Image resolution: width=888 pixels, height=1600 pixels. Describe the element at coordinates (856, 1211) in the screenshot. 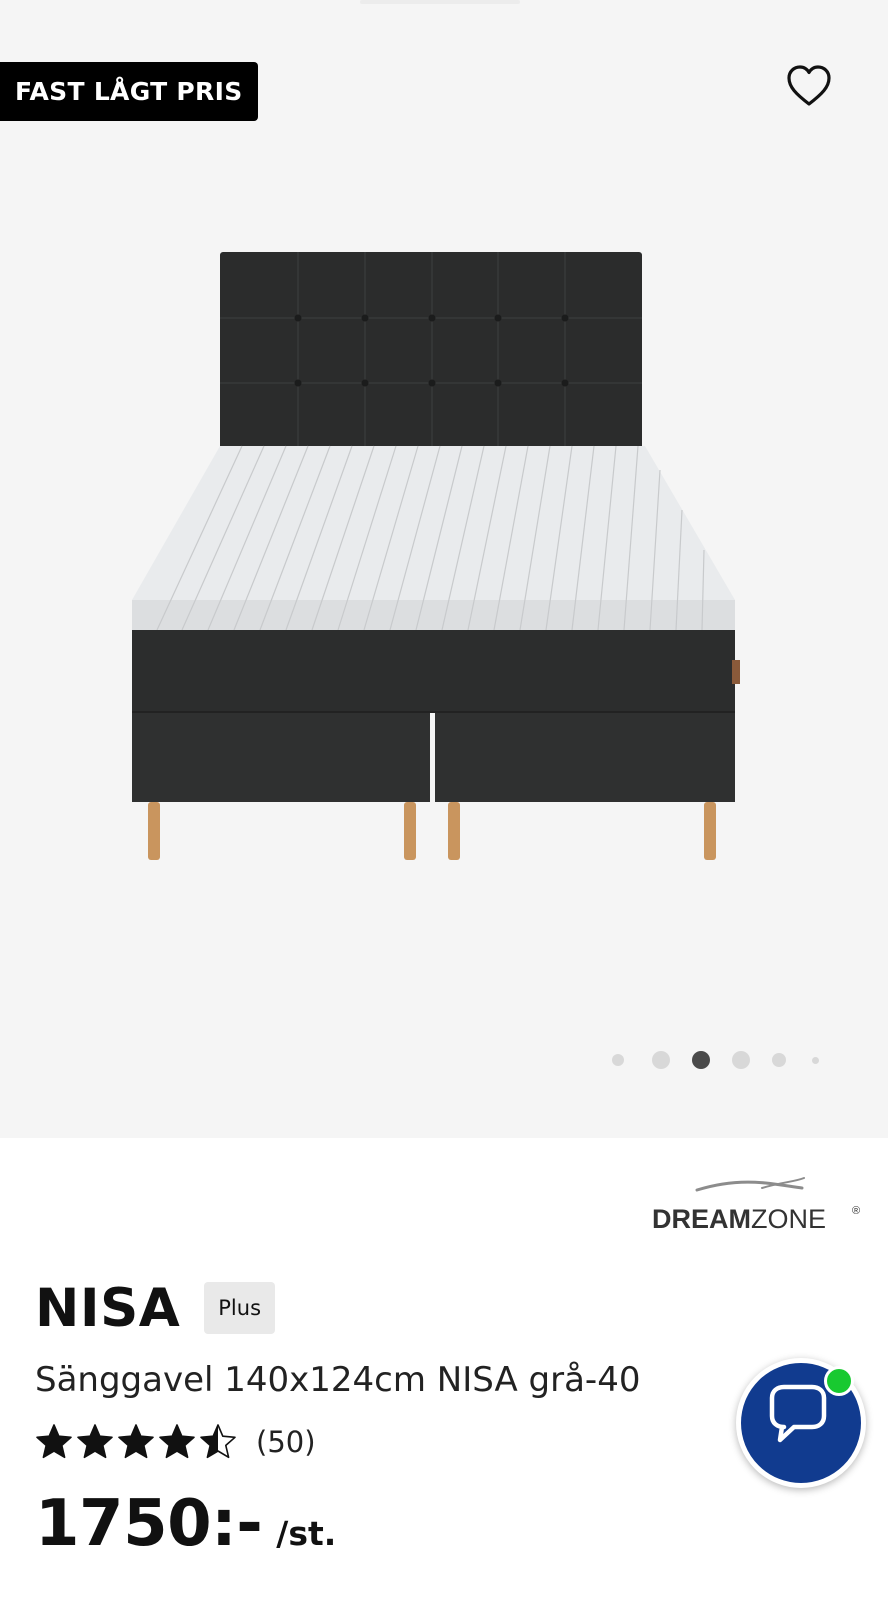

I see `registered-mark: ®` at that location.